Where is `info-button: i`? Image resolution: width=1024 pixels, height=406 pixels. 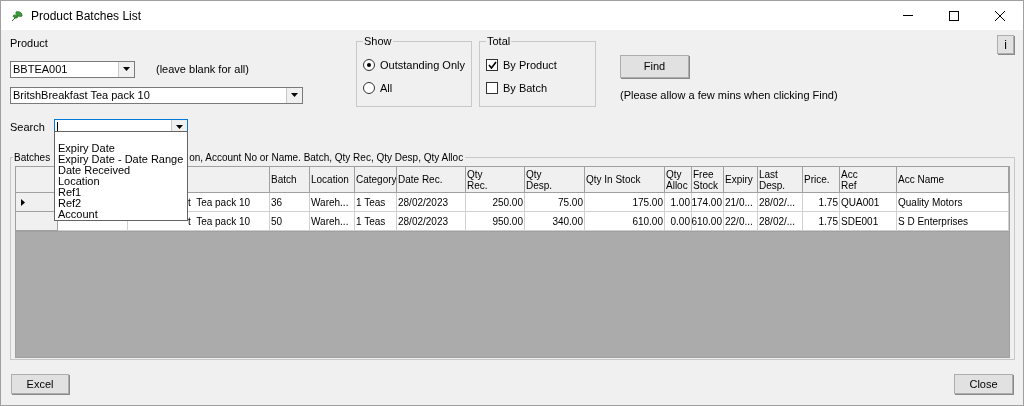
info-button: i is located at coordinates (1005, 44).